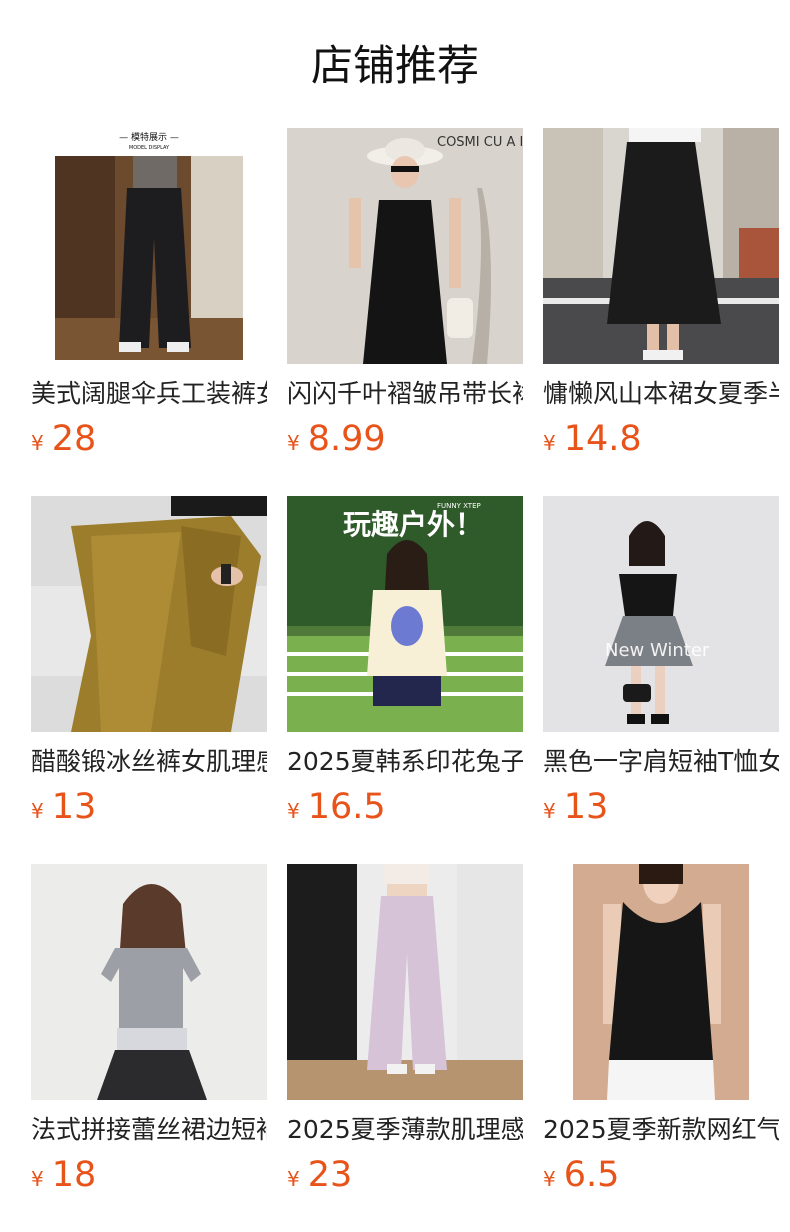 The height and width of the screenshot is (1232, 790). I want to click on lilac-wide-pants-photo, so click(405, 982).